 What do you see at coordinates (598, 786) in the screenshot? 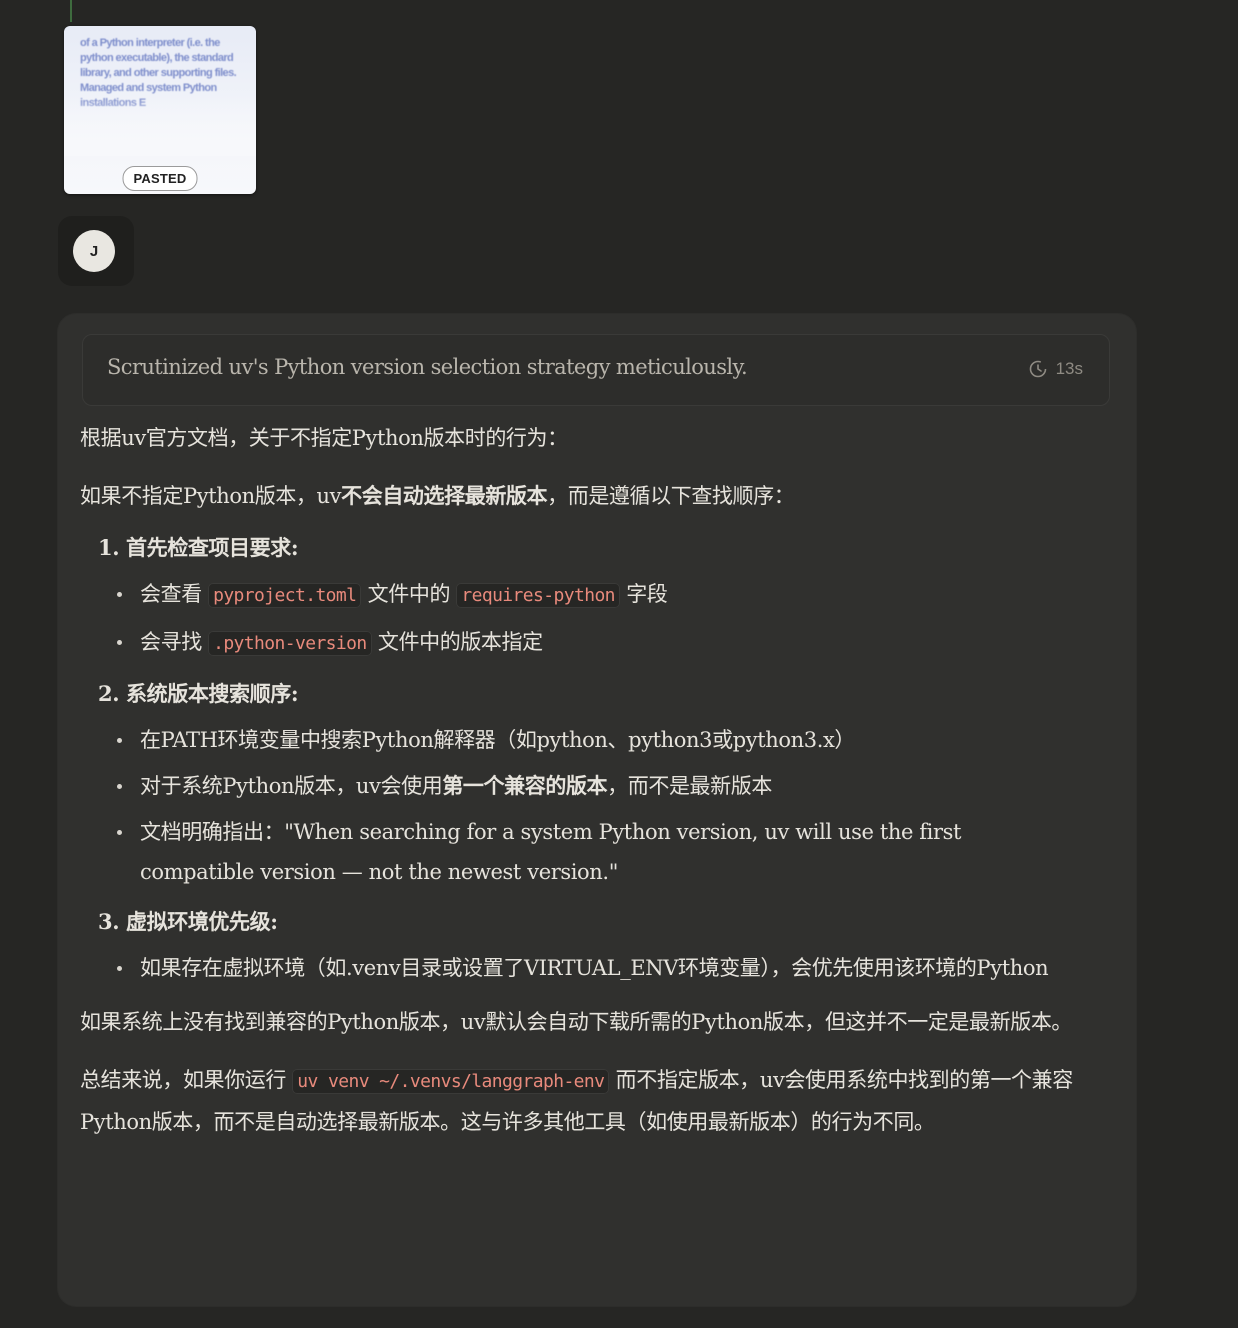
I see `list-item: 对于系统Python版本，uv会使用第一个兼容的版本，而不是最新版本` at bounding box center [598, 786].